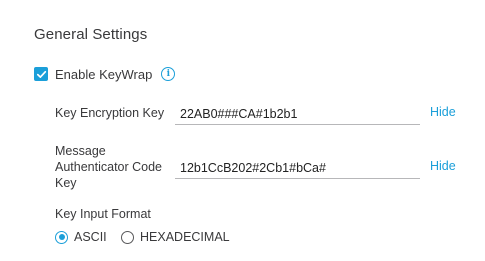  What do you see at coordinates (80, 151) in the screenshot?
I see `mac-key-label-line1: Message` at bounding box center [80, 151].